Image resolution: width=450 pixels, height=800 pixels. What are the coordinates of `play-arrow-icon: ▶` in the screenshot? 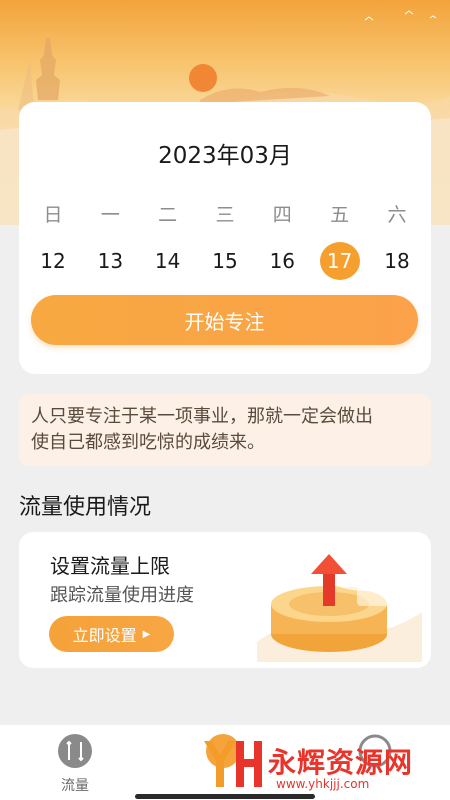 It's located at (146, 634).